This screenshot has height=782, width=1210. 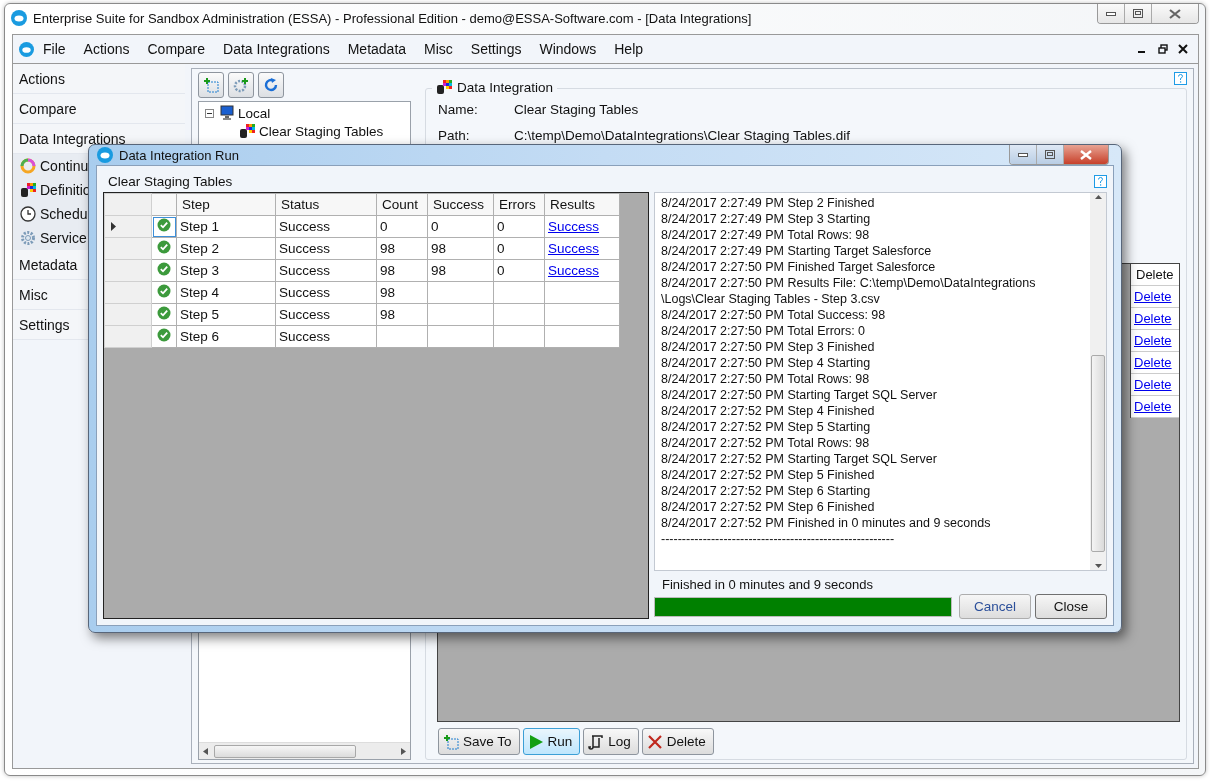 What do you see at coordinates (778, 539) in the screenshot?
I see `log-line: --------------------------------------------------------` at bounding box center [778, 539].